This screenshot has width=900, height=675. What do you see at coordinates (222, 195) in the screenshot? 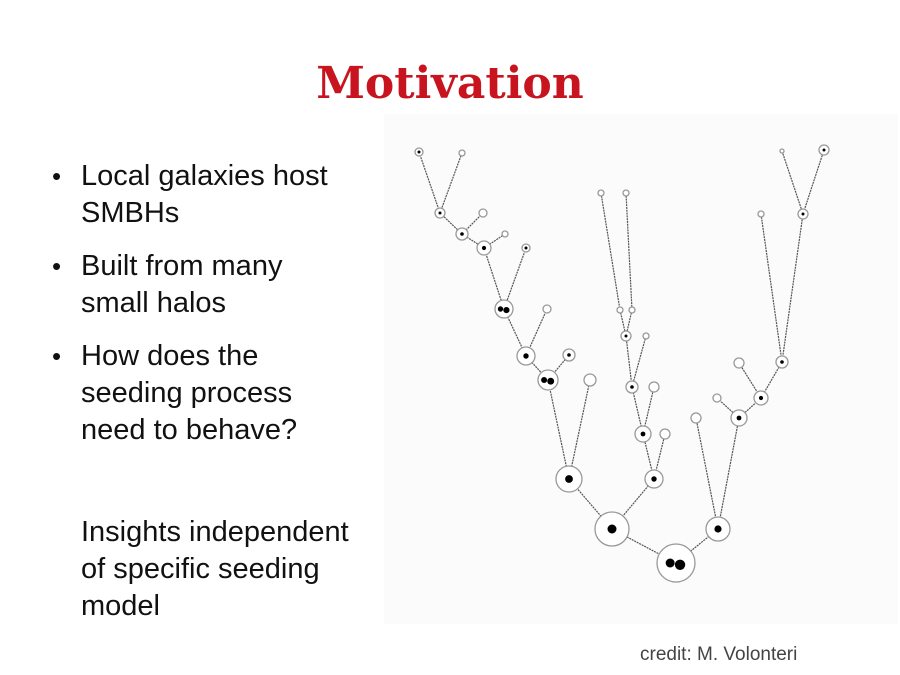
I see `bullet-item: • Local galaxies host SMBHs` at bounding box center [222, 195].